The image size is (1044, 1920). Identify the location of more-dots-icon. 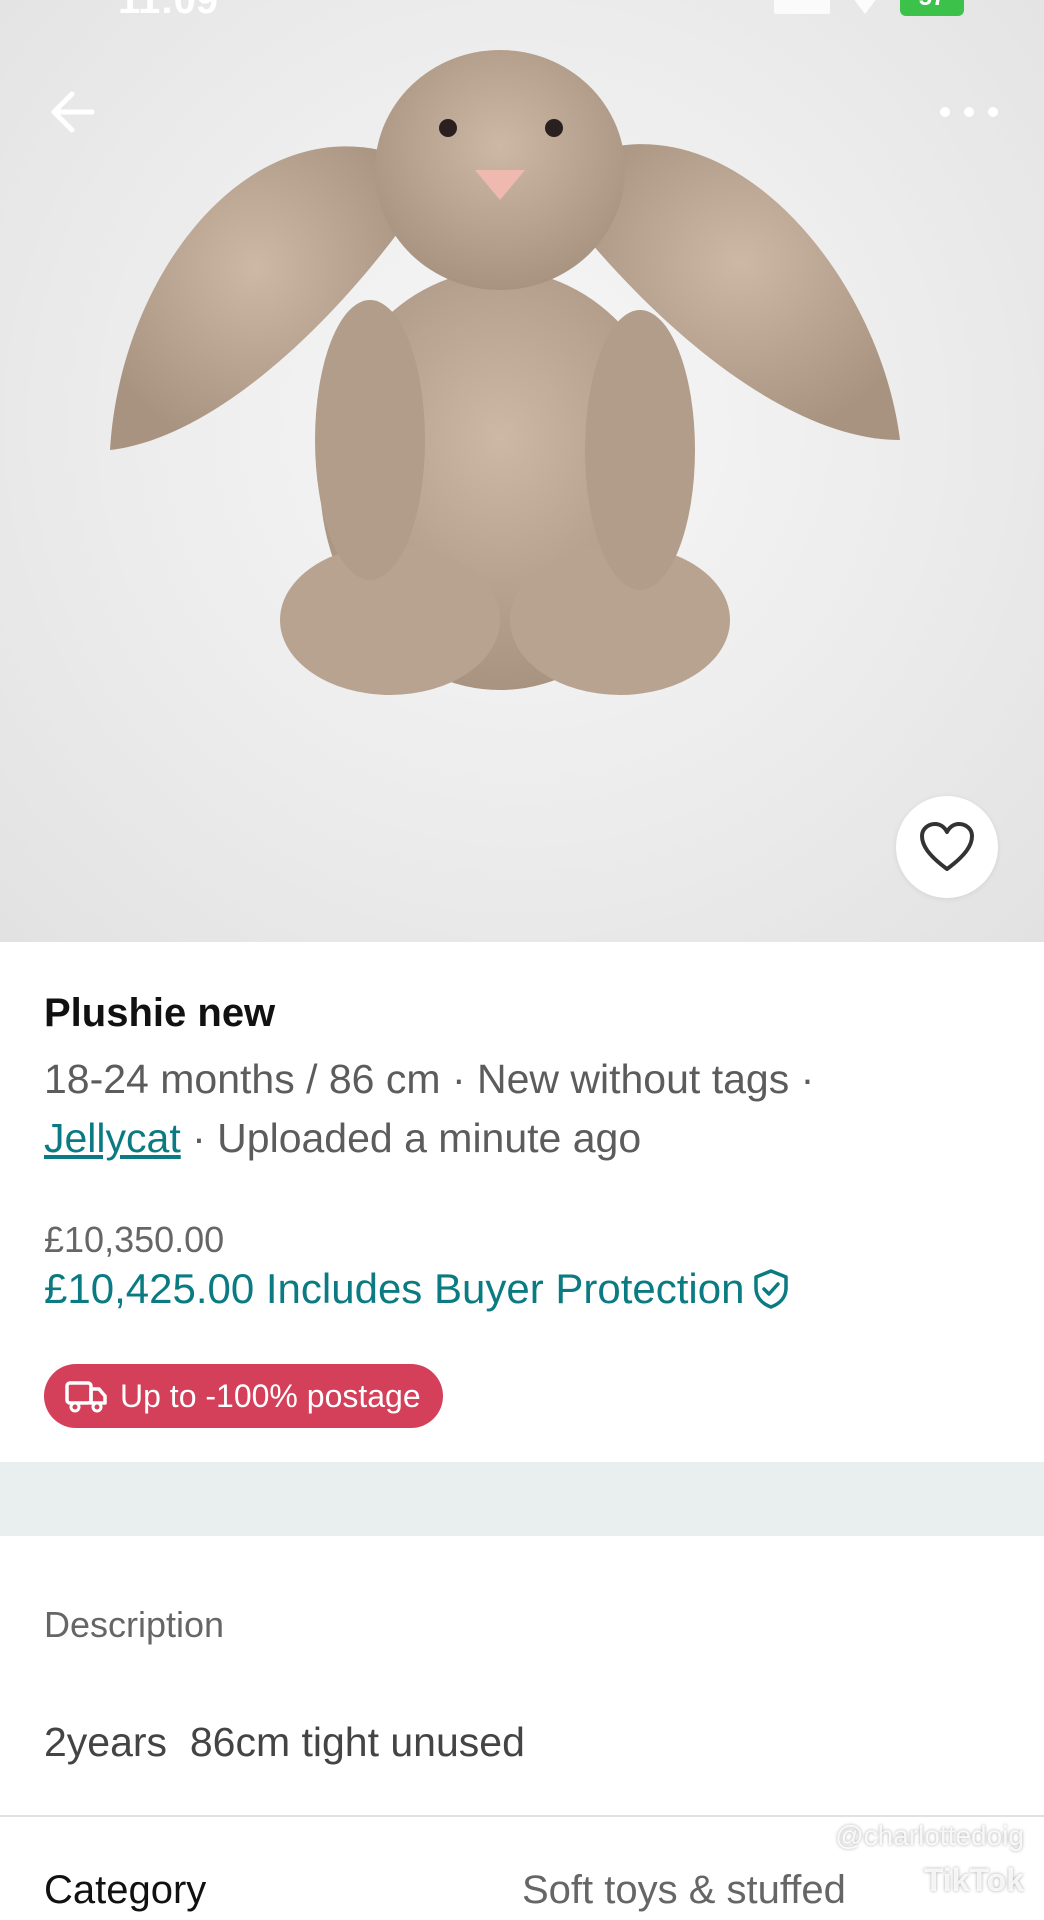
(969, 112).